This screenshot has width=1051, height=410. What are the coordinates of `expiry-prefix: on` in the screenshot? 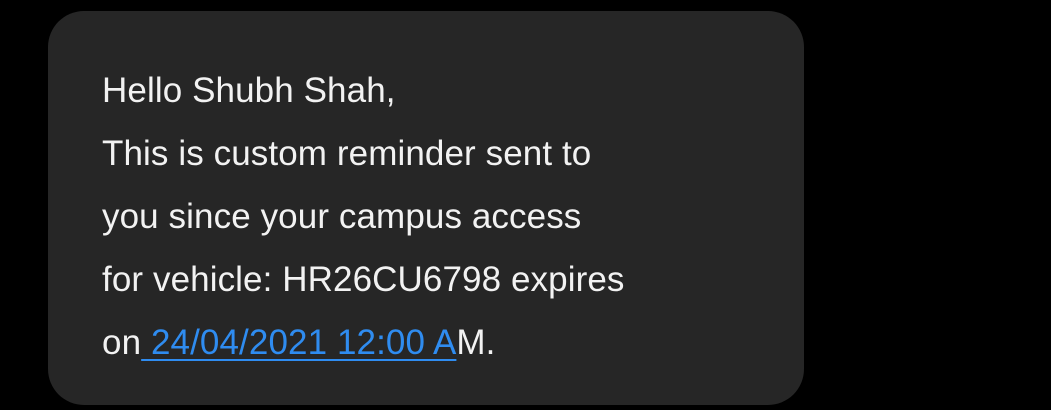 It's located at (122, 342).